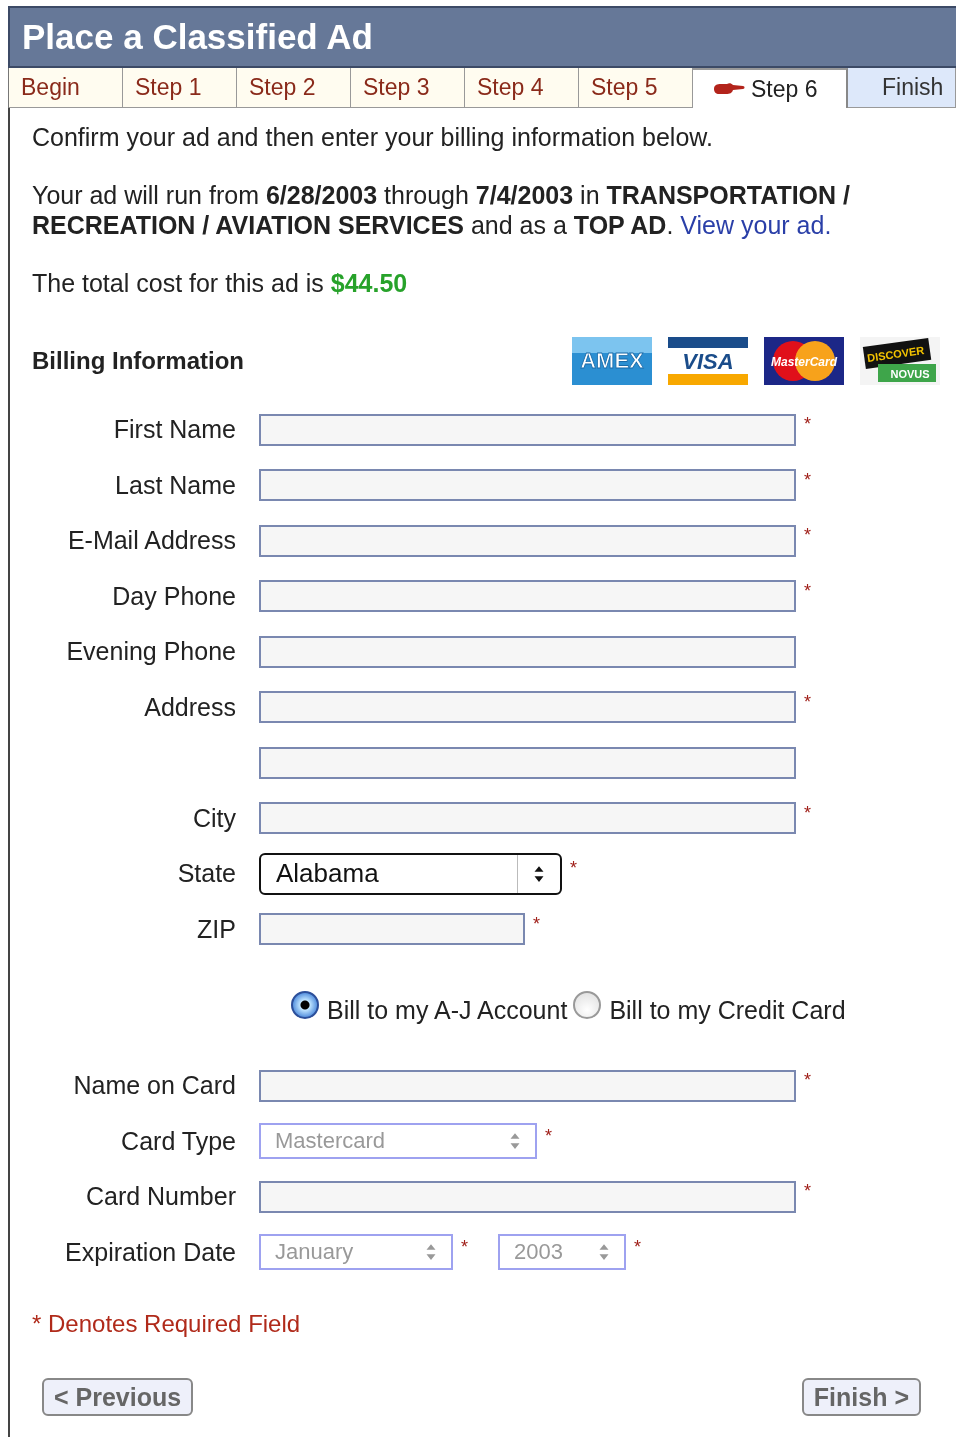 The image size is (956, 1437). Describe the element at coordinates (612, 361) in the screenshot. I see `card-logo: AMEX` at that location.